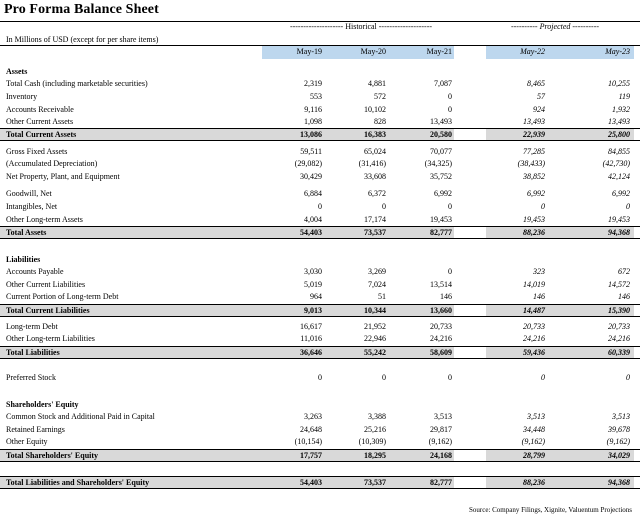  Describe the element at coordinates (52, 455) in the screenshot. I see `row-label: Total Shareholders' Equity` at that location.